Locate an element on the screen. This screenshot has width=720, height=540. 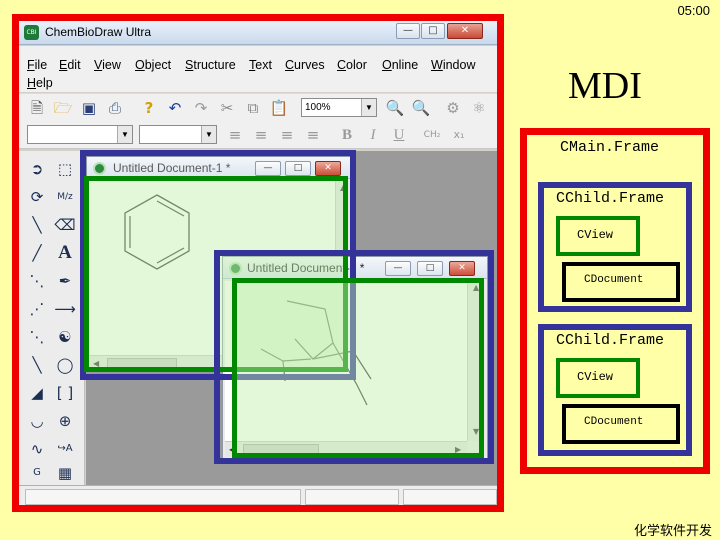
query-tool-icon: ↪A is located at coordinates (65, 449).